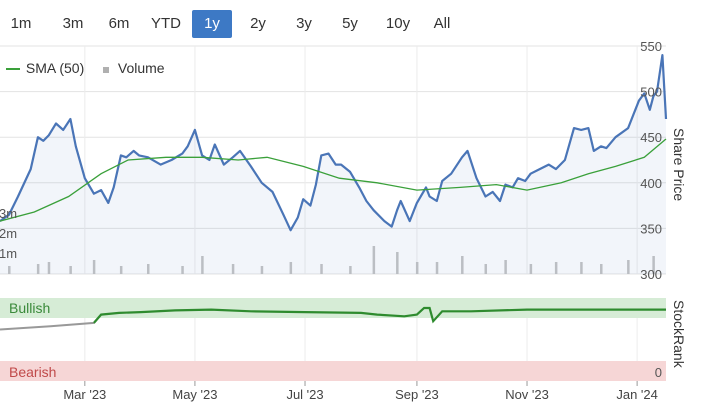  What do you see at coordinates (29, 308) in the screenshot?
I see `bullish-label: Bullish` at bounding box center [29, 308].